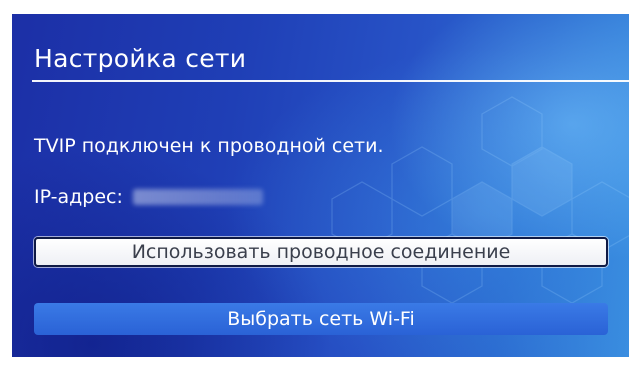 The height and width of the screenshot is (372, 629). I want to click on choose-wifi-network-button: Выбрать сеть Wi-Fi, so click(321, 319).